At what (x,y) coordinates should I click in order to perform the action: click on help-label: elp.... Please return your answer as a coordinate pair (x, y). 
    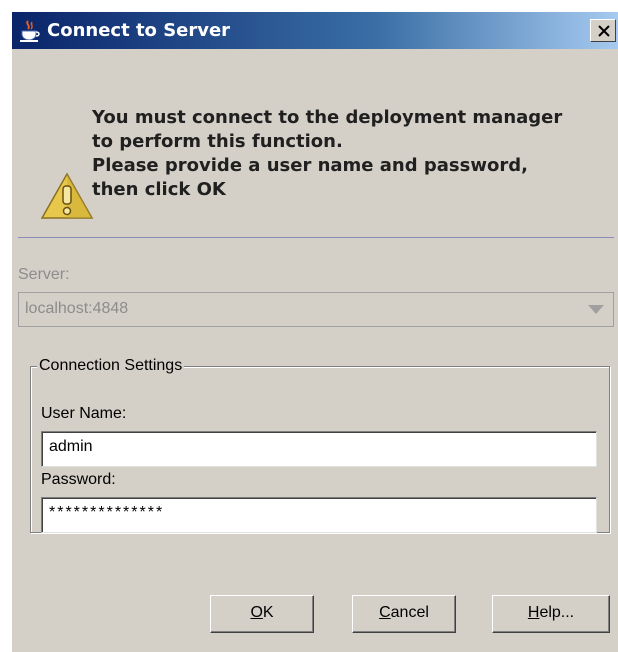
    Looking at the image, I should click on (557, 612).